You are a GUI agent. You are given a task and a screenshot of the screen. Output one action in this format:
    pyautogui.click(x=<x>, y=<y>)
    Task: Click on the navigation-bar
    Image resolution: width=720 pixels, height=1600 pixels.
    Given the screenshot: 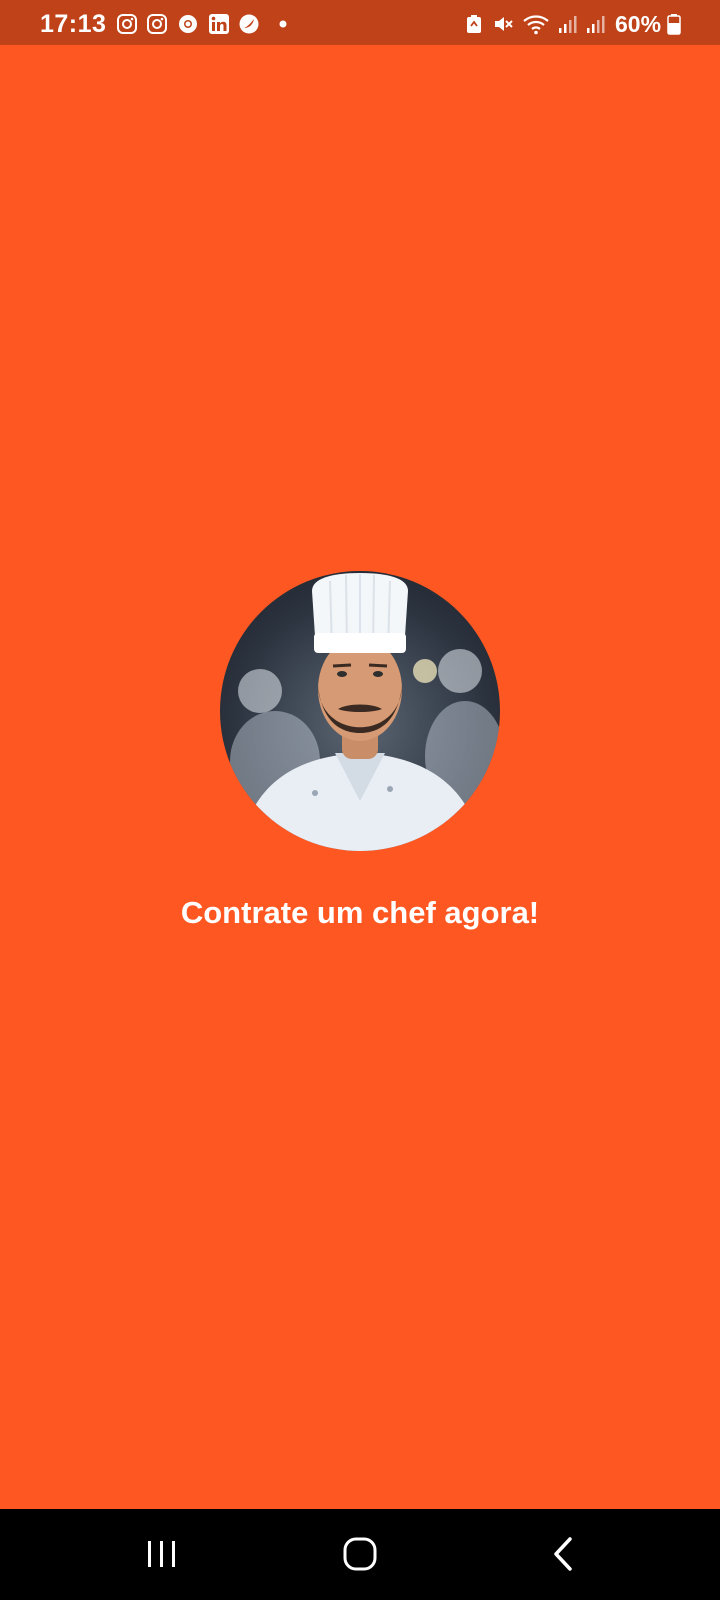 What is the action you would take?
    pyautogui.click(x=360, y=1554)
    